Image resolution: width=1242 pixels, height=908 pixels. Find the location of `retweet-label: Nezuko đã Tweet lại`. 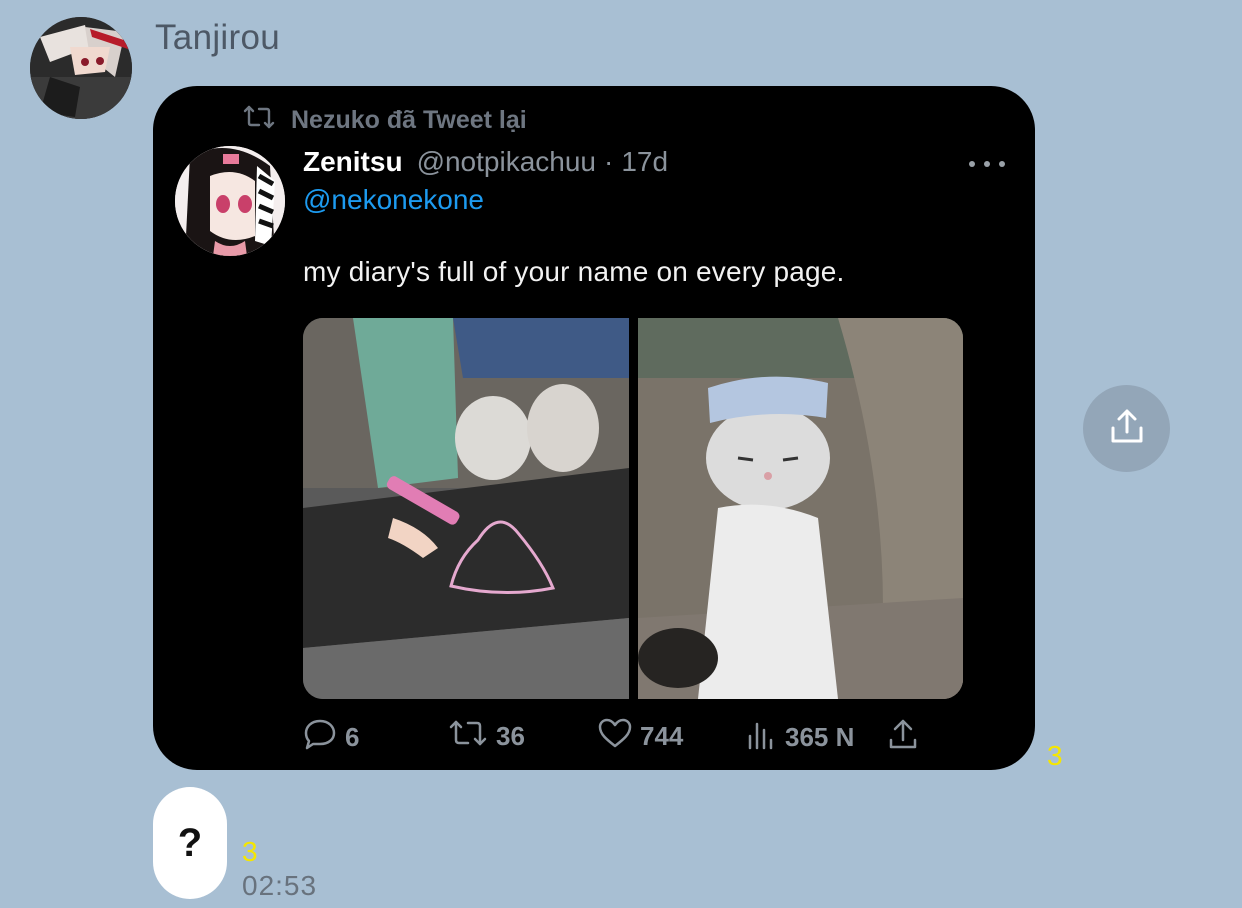

retweet-label: Nezuko đã Tweet lại is located at coordinates (409, 119).